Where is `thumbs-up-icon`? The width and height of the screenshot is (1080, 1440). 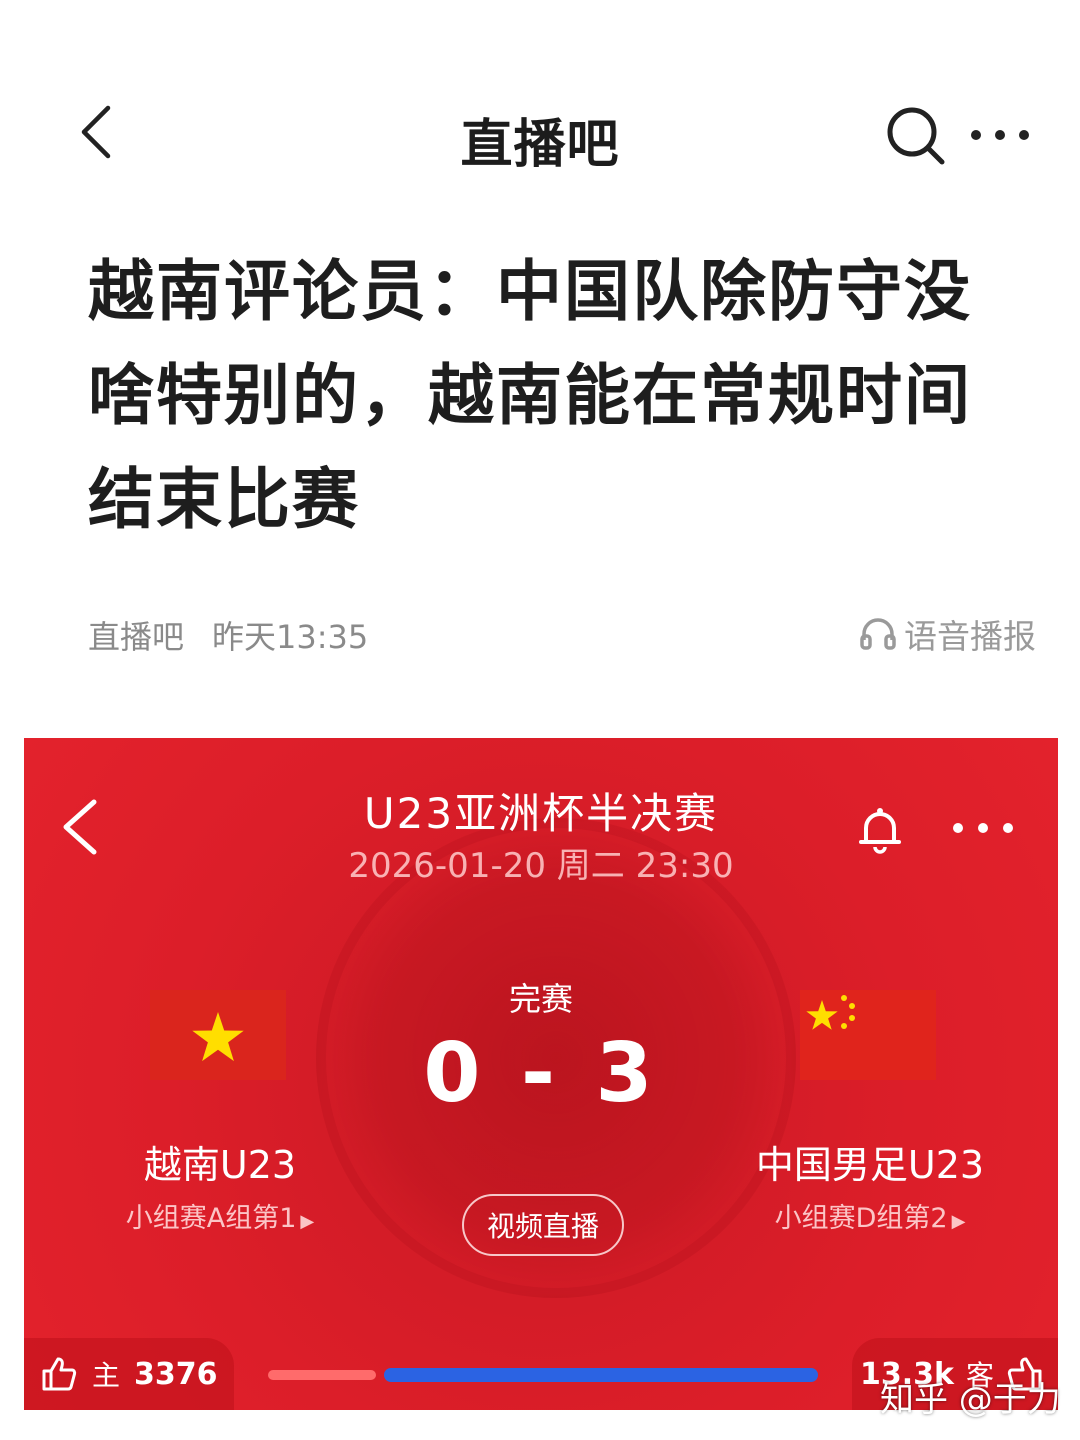
thumbs-up-icon is located at coordinates (59, 1374).